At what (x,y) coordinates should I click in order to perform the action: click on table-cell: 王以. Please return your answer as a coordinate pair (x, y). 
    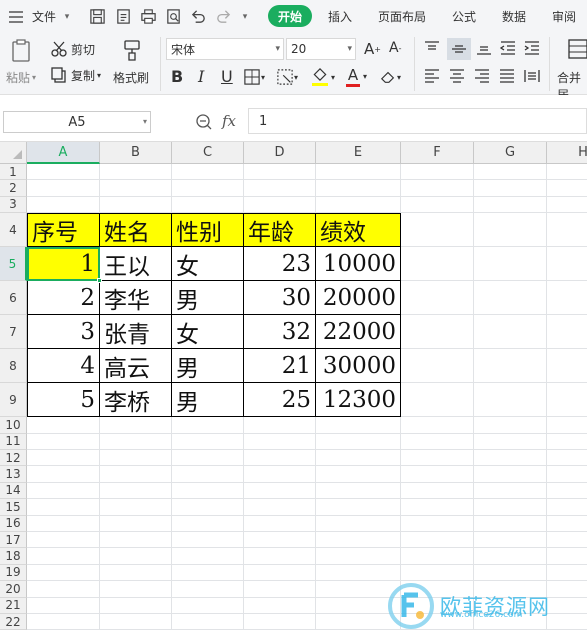
    Looking at the image, I should click on (136, 264).